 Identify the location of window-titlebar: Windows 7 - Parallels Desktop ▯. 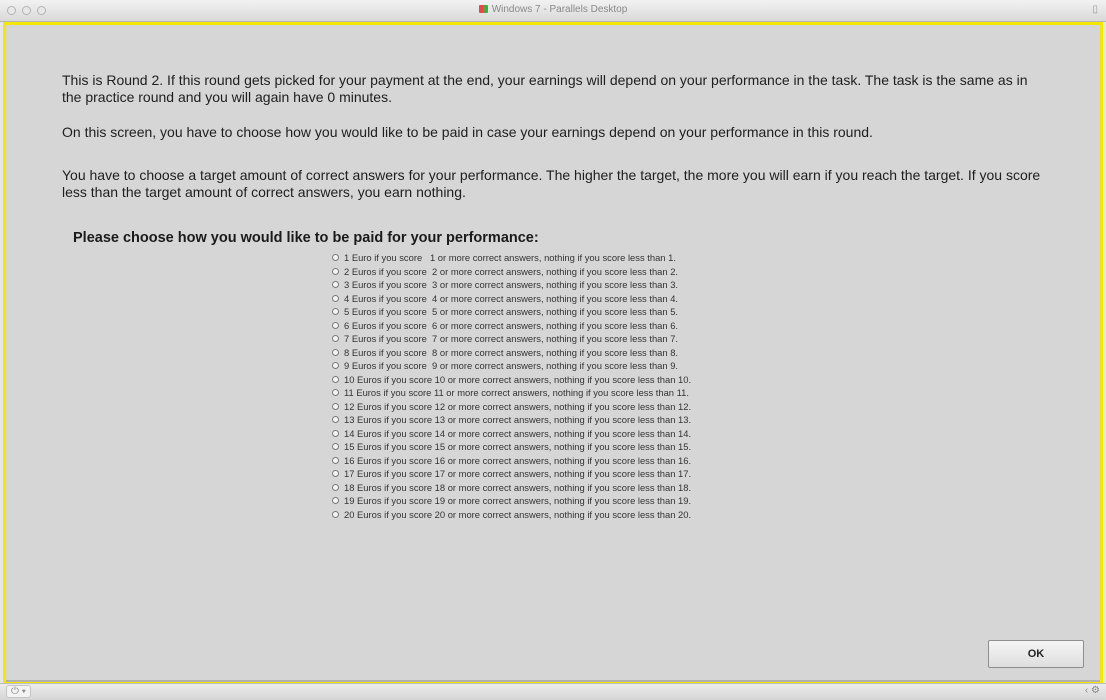
(553, 11).